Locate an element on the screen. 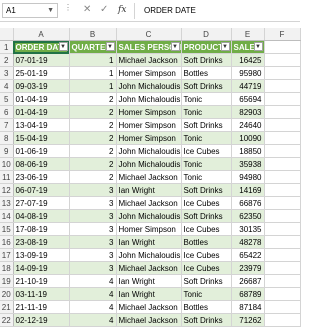 Image resolution: width=320 pixels, height=327 pixels. table-cell: 82903 is located at coordinates (248, 112).